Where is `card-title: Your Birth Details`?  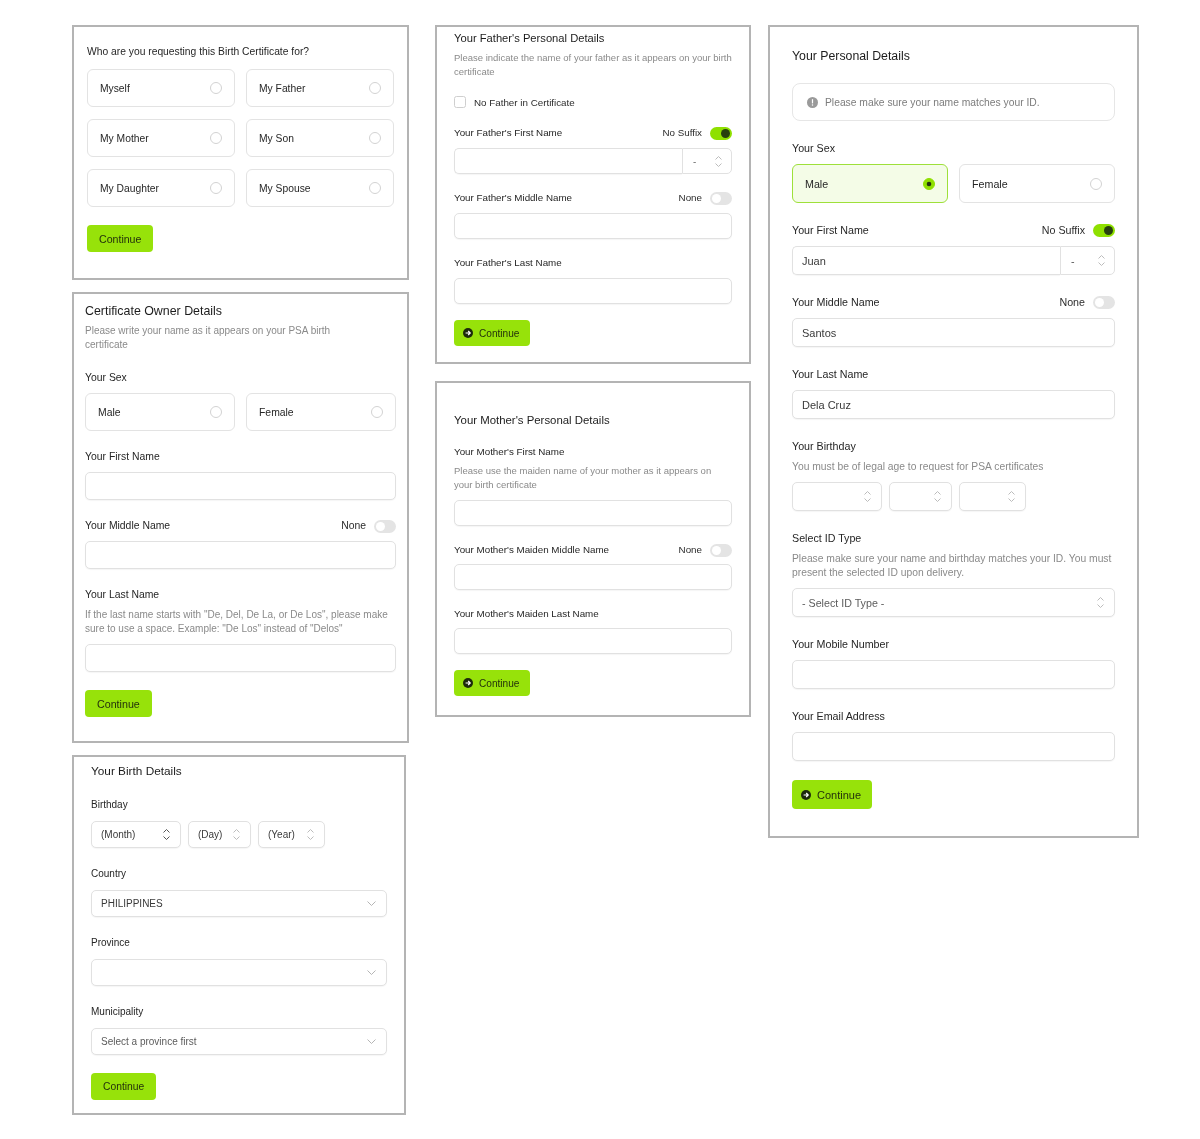 card-title: Your Birth Details is located at coordinates (137, 771).